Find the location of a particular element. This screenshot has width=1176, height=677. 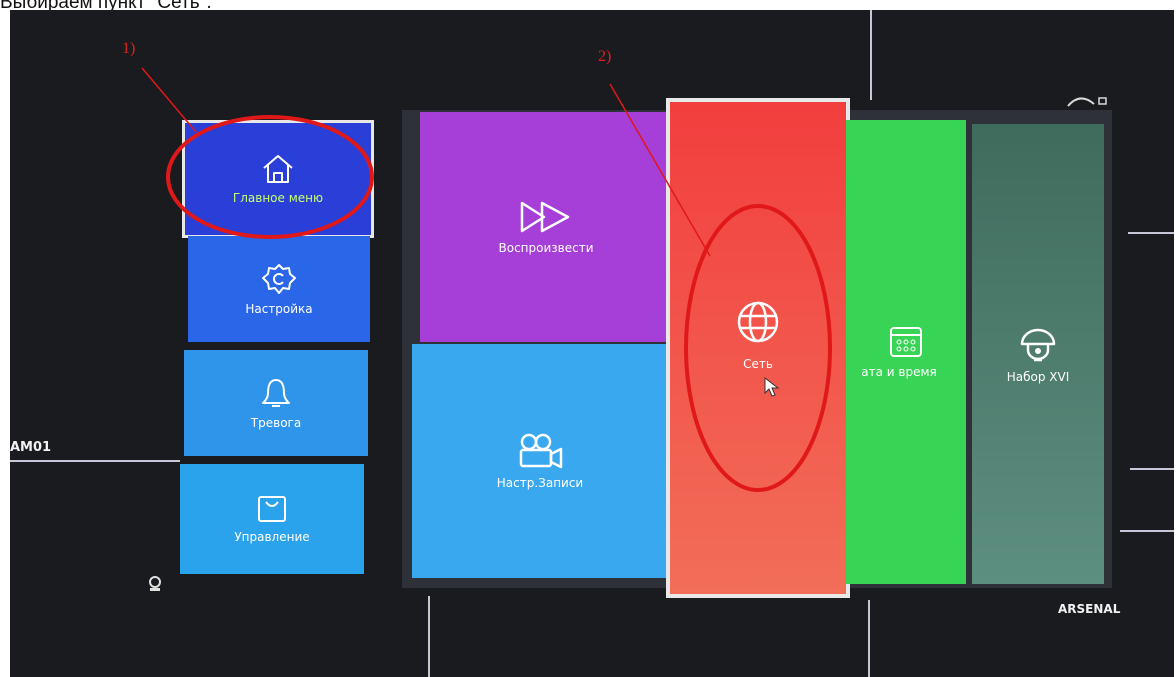

sidebar-item-management: Управление is located at coordinates (272, 519).